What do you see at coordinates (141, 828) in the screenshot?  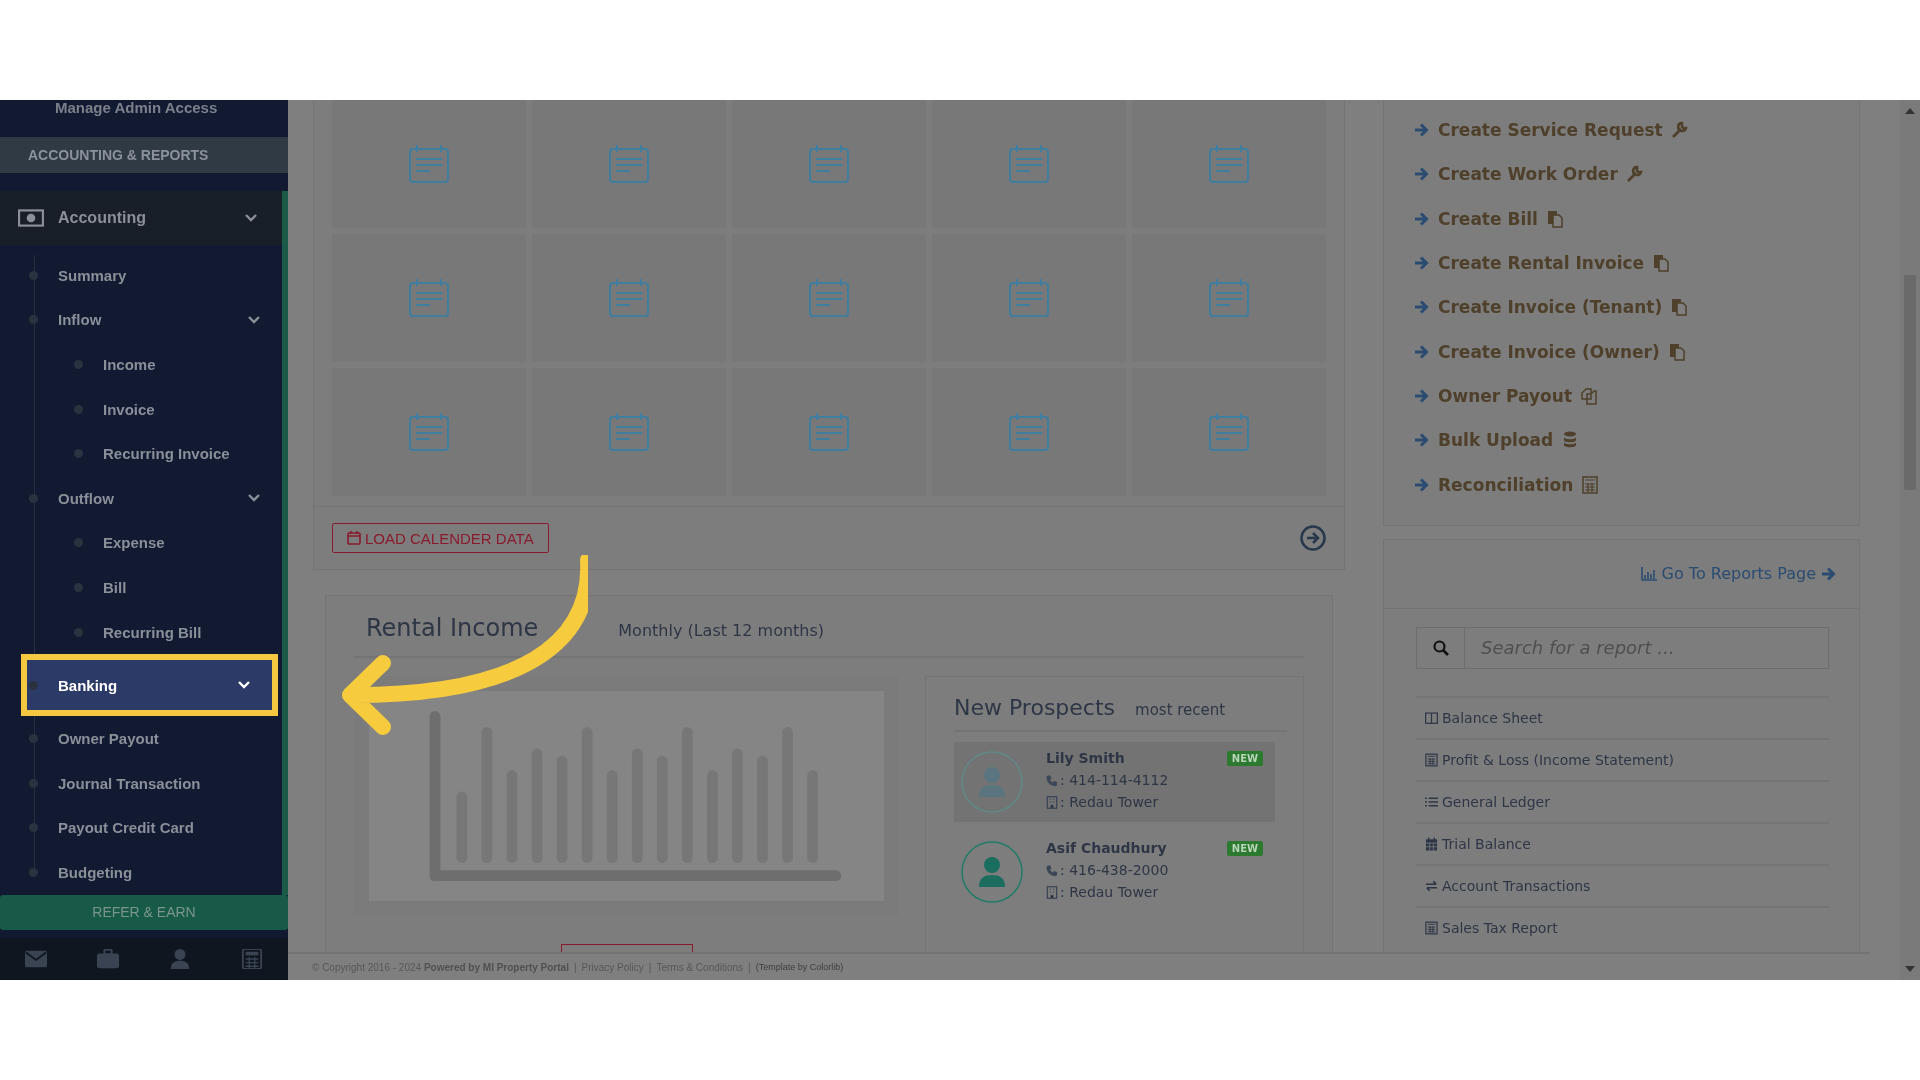 I see `sidebar-item: Payout Credit Card` at bounding box center [141, 828].